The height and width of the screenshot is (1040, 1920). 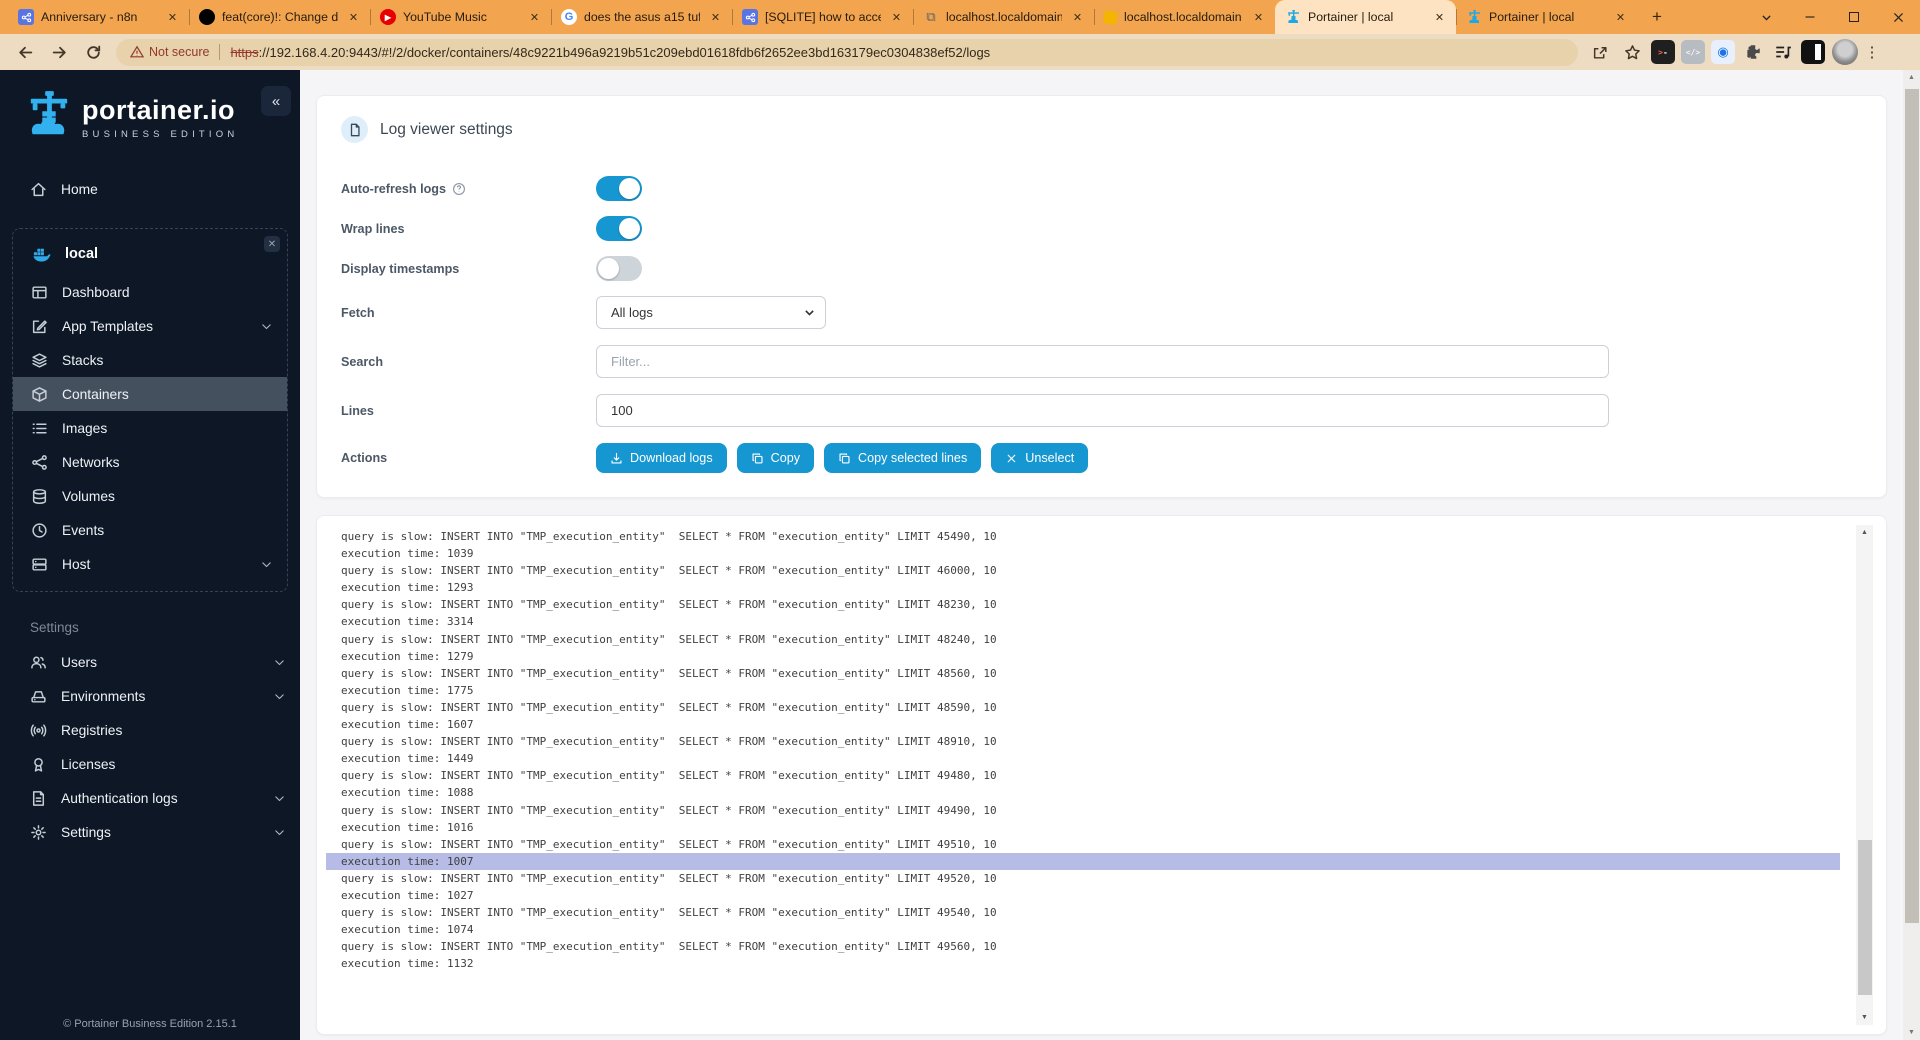 I want to click on log-line: execution time: 1088, so click(x=1083, y=792).